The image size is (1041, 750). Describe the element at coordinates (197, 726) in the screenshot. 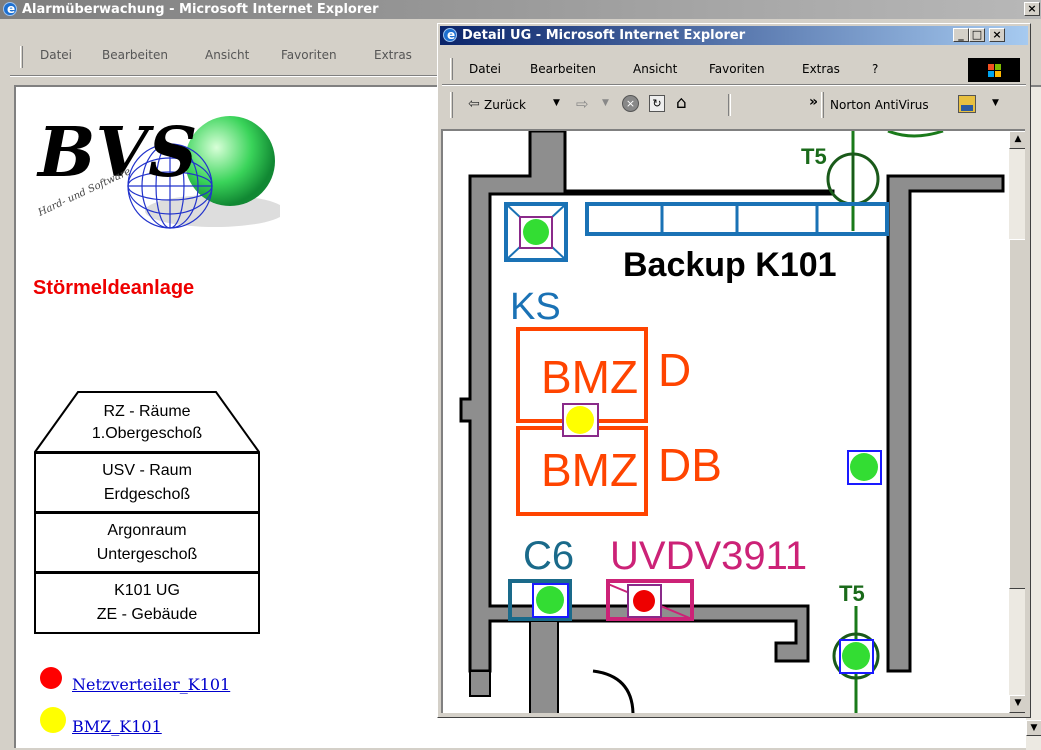

I see `link-bmz: BMZ_K101` at that location.